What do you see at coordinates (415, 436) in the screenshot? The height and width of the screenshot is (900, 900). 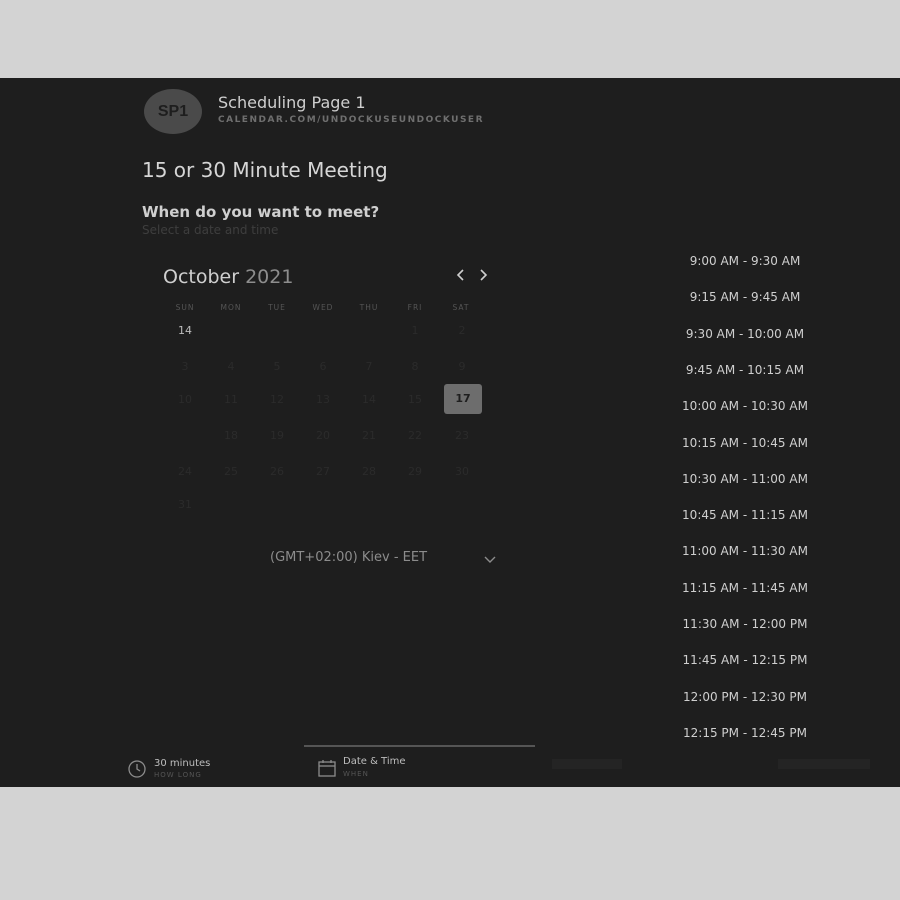 I see `calendar-day: 22` at bounding box center [415, 436].